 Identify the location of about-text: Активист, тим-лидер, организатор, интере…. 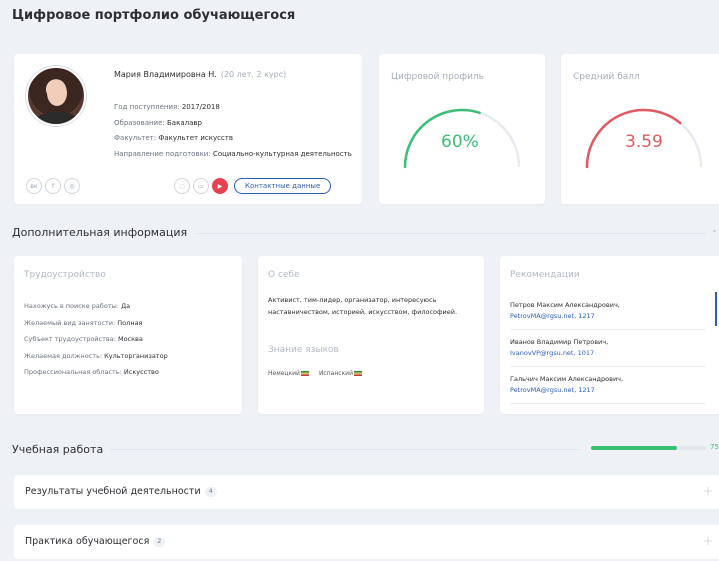
(363, 306).